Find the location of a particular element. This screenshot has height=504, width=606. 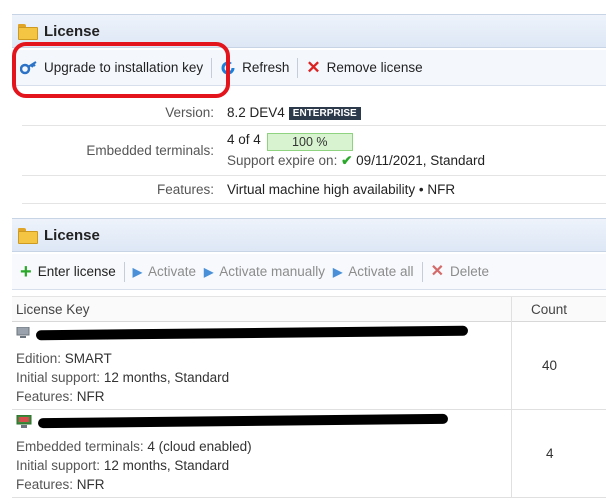

version-number: 8.2 DEV4 is located at coordinates (256, 112).